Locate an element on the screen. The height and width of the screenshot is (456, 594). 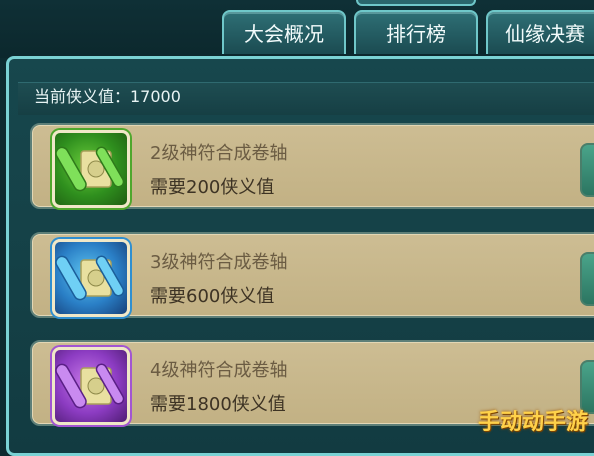
item-title: 2级神符合成卷轴 is located at coordinates (219, 153).